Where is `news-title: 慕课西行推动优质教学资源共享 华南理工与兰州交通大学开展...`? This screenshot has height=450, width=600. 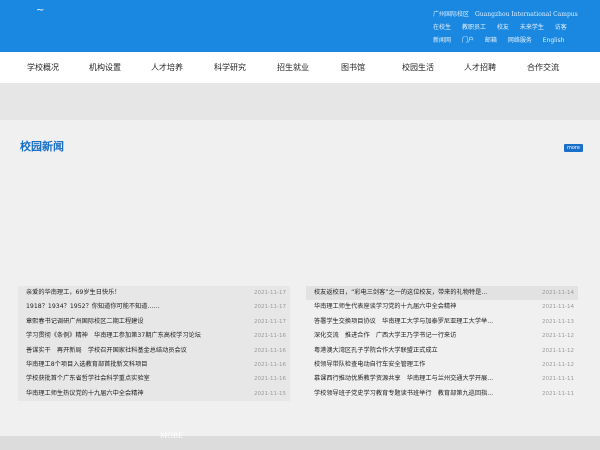
news-title: 慕课西行推动优质教学资源共享 华南理工与兰州交通大学开展... is located at coordinates (403, 379).